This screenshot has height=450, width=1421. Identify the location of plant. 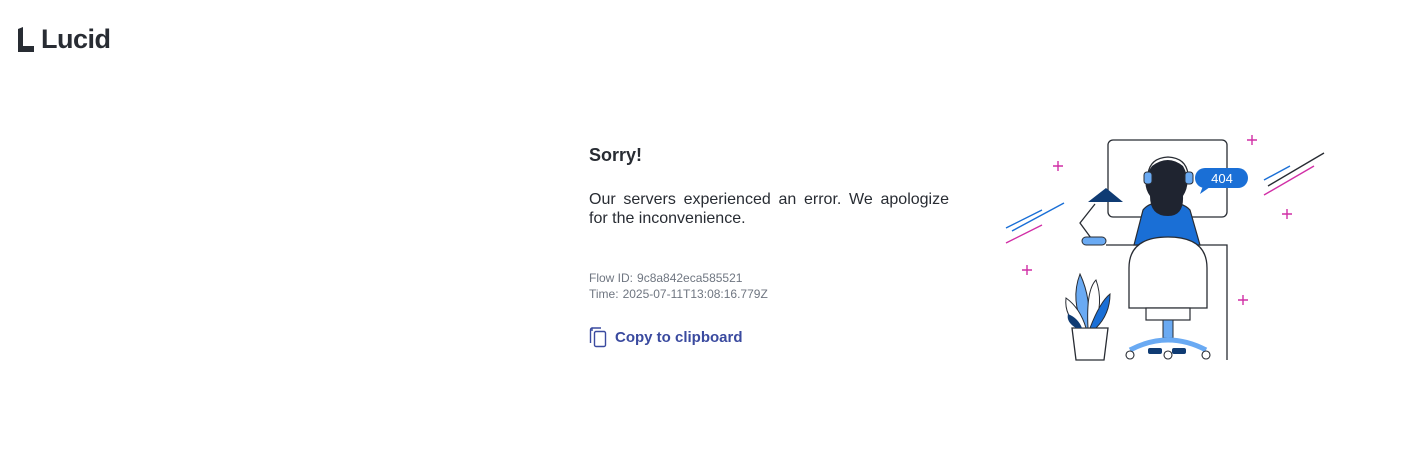
(1088, 316).